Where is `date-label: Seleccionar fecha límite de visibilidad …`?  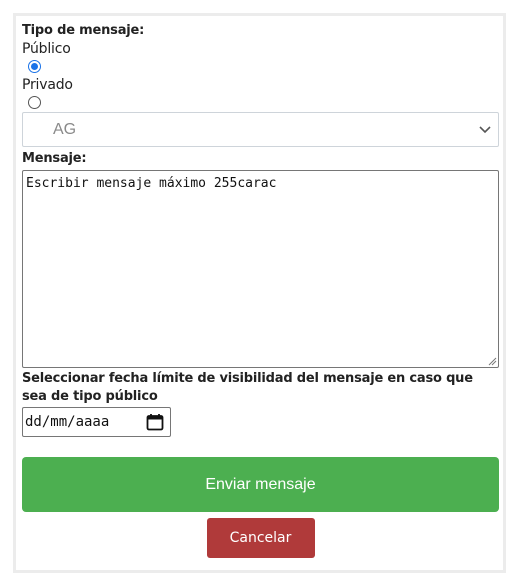 date-label: Seleccionar fecha límite de visibilidad … is located at coordinates (247, 387).